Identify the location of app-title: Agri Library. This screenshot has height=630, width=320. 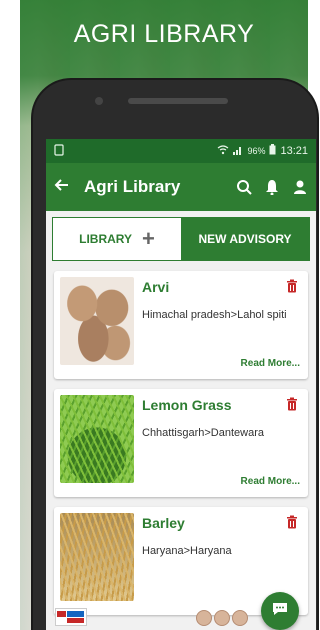
(132, 186).